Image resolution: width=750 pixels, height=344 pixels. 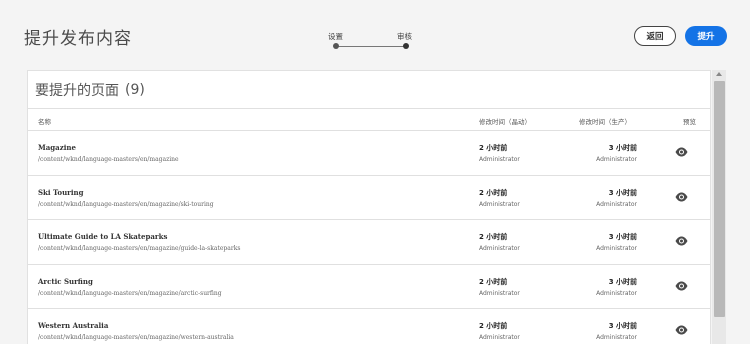 What do you see at coordinates (77, 90) in the screenshot?
I see `panel-title: 要提升的页面` at bounding box center [77, 90].